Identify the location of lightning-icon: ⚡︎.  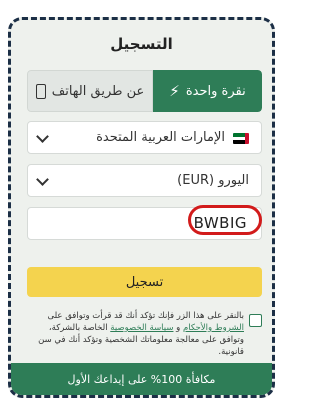
(174, 90).